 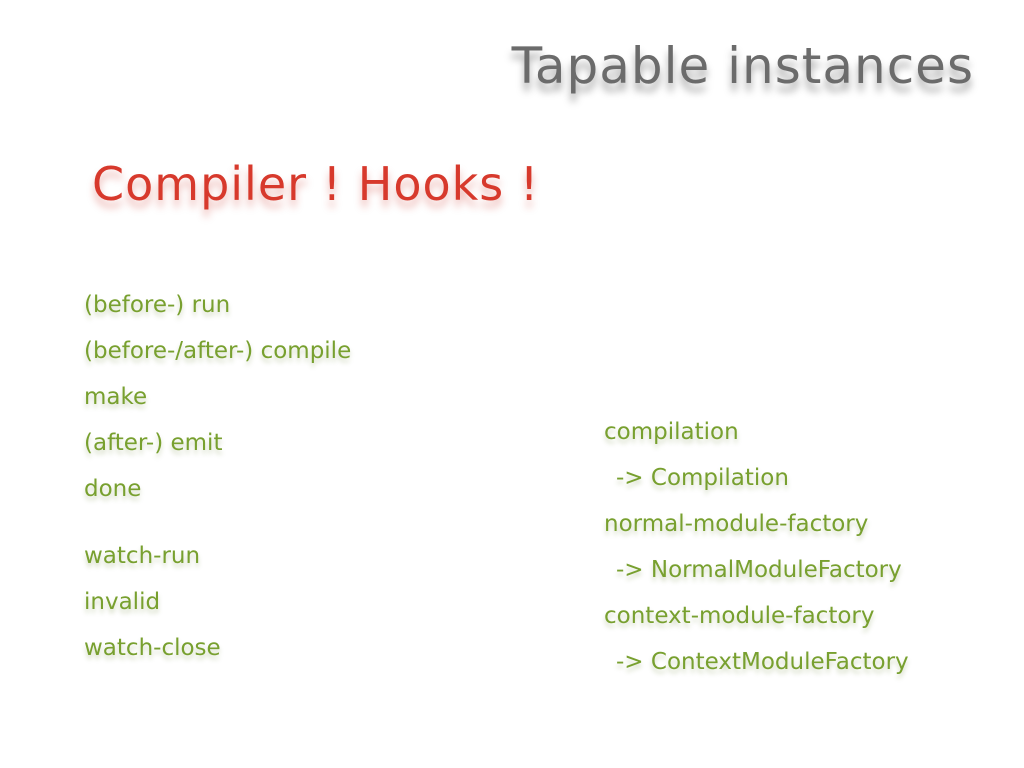 What do you see at coordinates (116, 397) in the screenshot?
I see `list-item: make` at bounding box center [116, 397].